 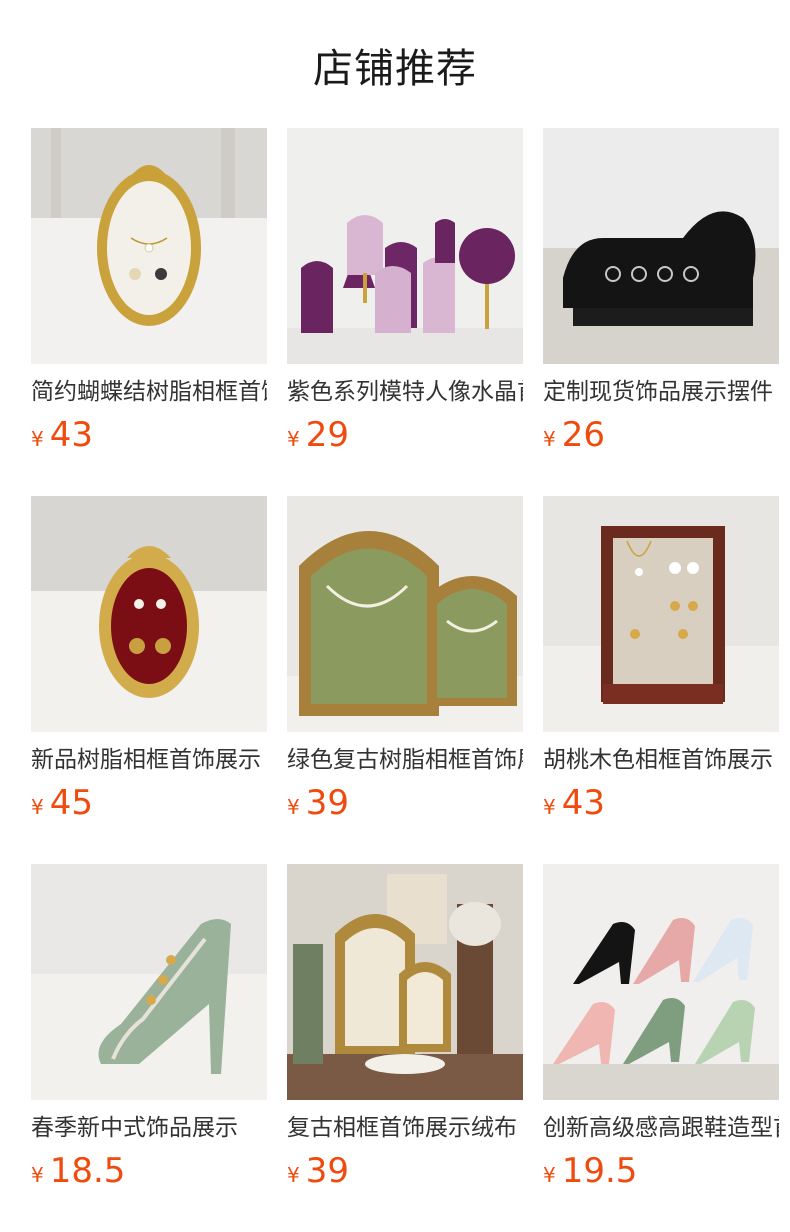 I want to click on product-card: 胡桃木色相框首饰展示 ¥43, so click(x=661, y=659).